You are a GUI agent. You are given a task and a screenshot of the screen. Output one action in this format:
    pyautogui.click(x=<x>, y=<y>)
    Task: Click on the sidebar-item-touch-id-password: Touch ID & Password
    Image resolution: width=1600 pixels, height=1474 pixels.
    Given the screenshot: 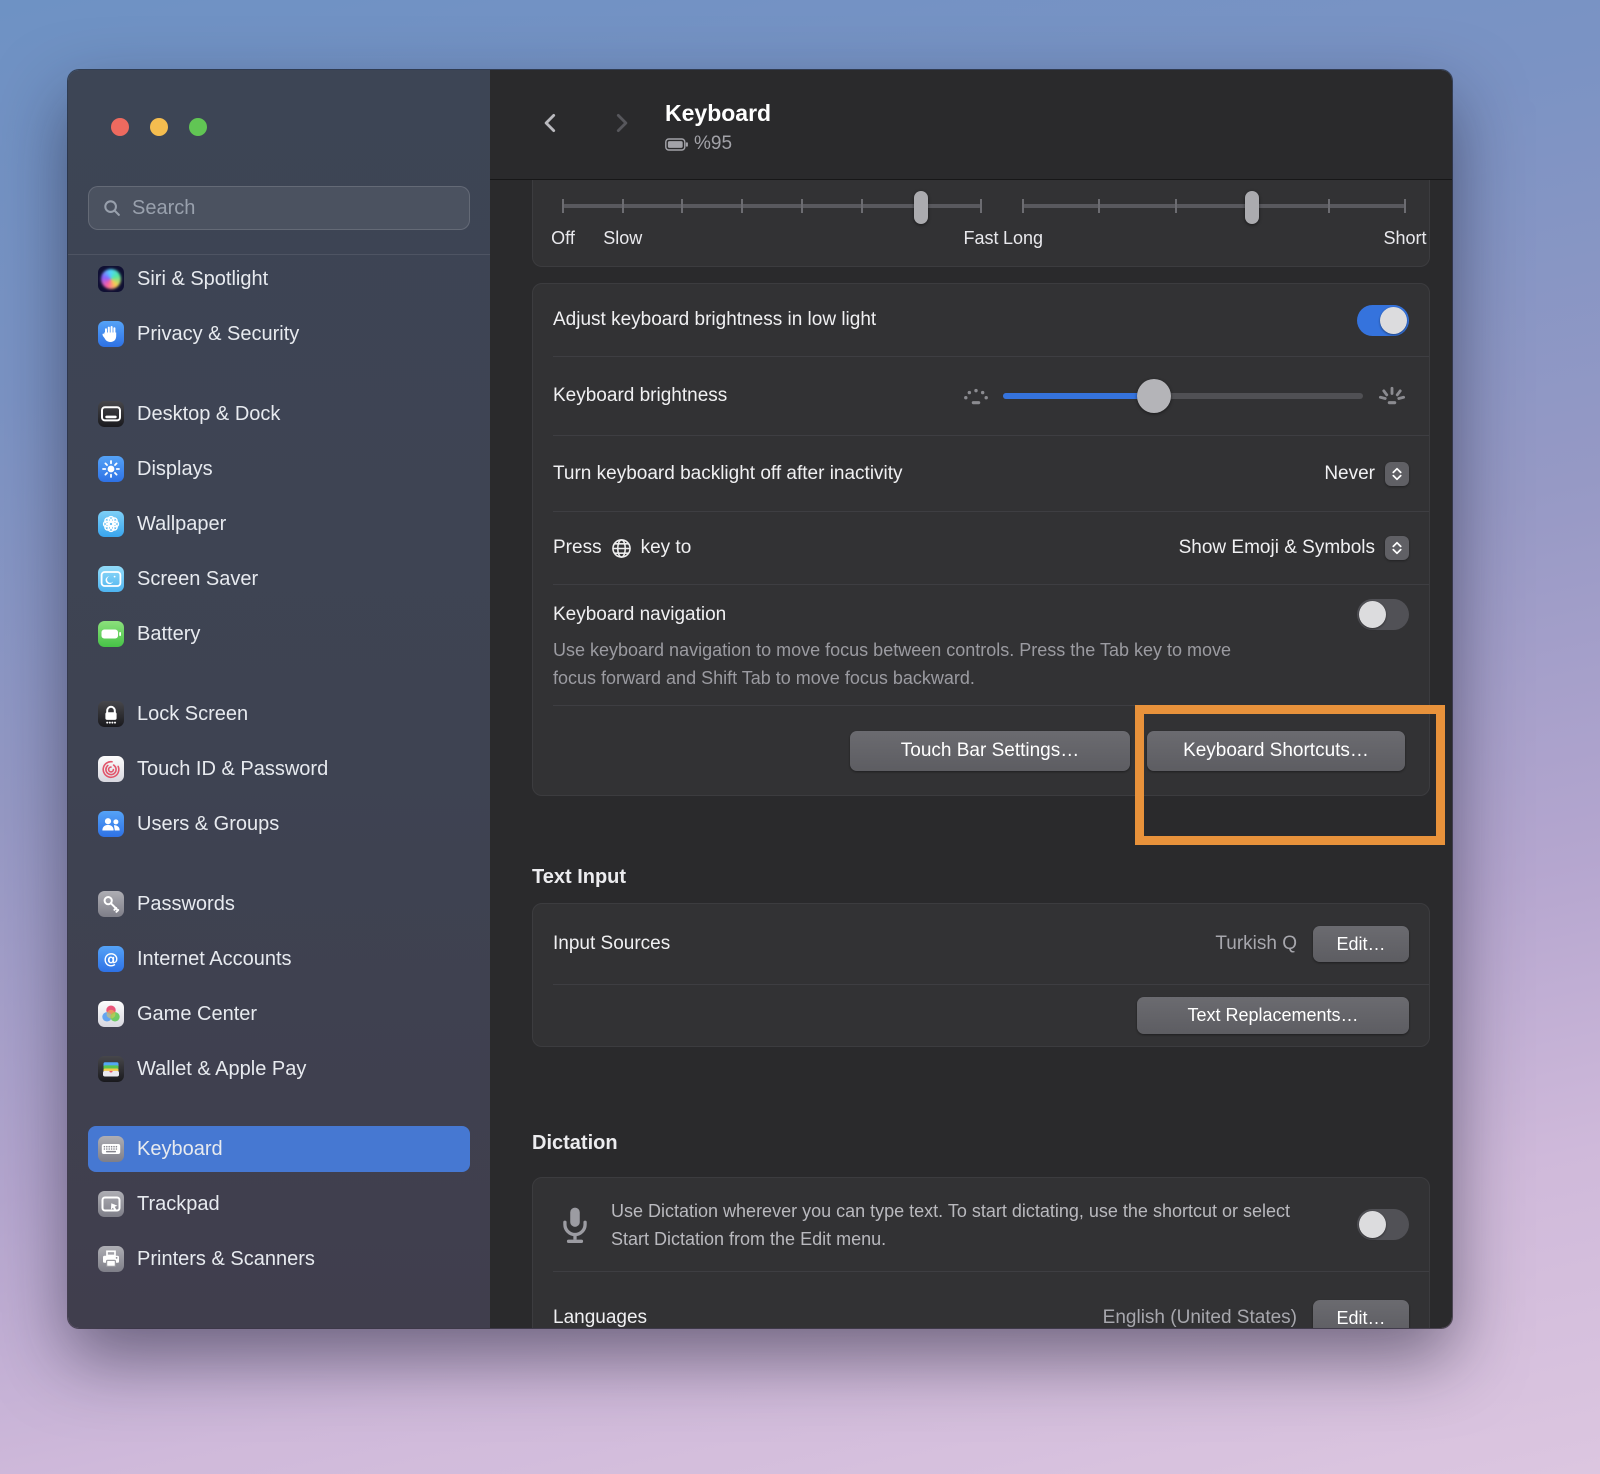 What is the action you would take?
    pyautogui.click(x=279, y=769)
    